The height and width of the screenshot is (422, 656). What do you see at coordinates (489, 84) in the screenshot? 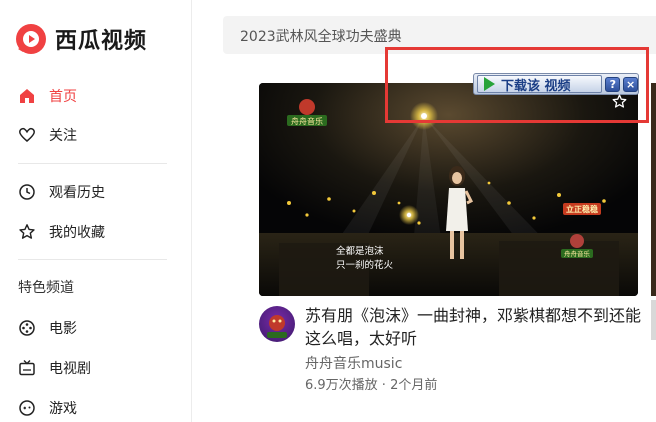
I see `play-arrow-icon` at bounding box center [489, 84].